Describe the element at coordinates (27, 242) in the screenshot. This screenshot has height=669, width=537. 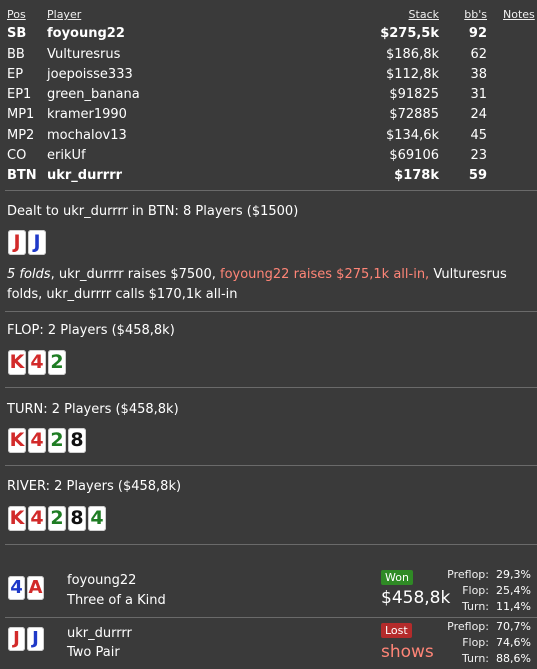
I see `hero-cards: JJ` at that location.